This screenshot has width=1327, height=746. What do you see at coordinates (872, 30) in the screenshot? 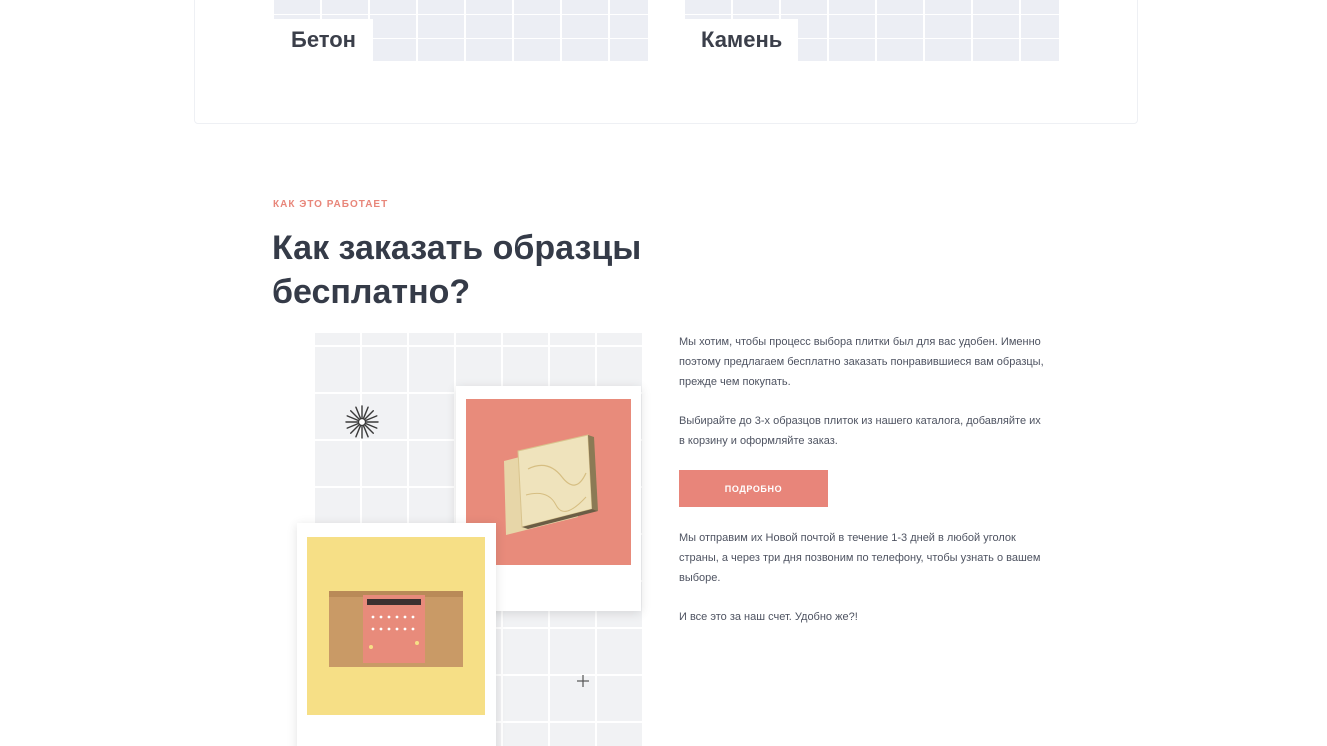
I see `category-tile-kamen: Камень` at bounding box center [872, 30].